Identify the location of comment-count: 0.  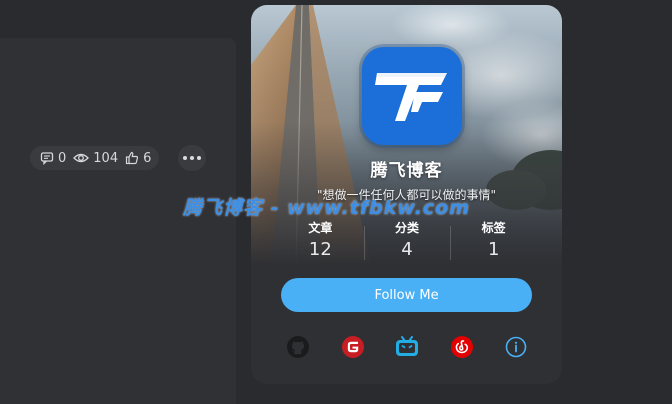
(53, 158).